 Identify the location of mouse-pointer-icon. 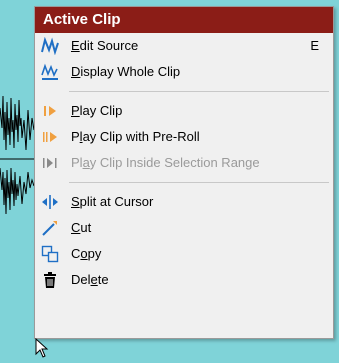
(42, 348).